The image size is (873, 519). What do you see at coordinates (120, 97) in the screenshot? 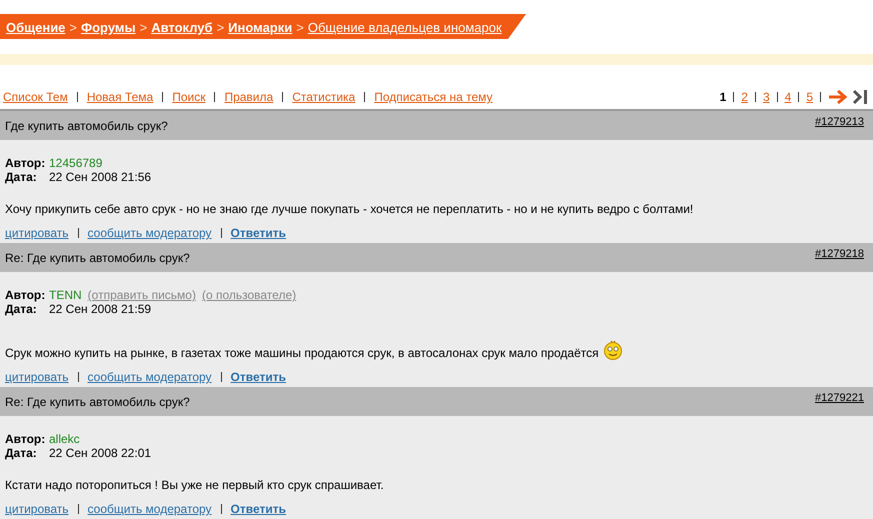
I see `nav-link: Новая Тема` at bounding box center [120, 97].